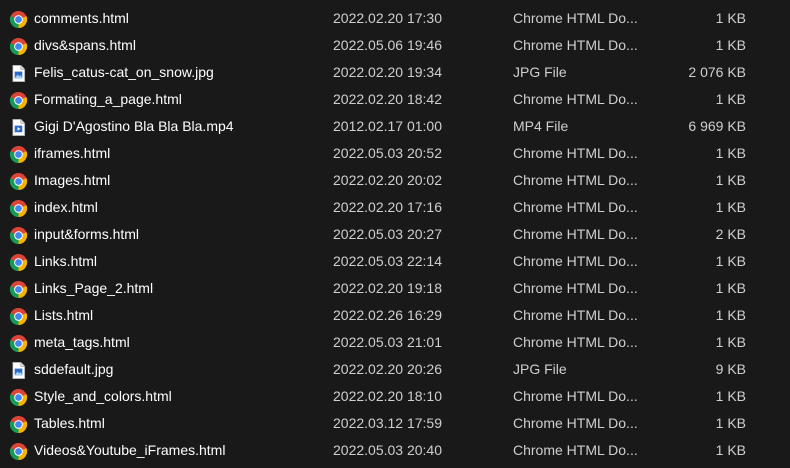 Image resolution: width=790 pixels, height=468 pixels. Describe the element at coordinates (387, 288) in the screenshot. I see `file-date-modified: 2022.02.20 19:18` at that location.